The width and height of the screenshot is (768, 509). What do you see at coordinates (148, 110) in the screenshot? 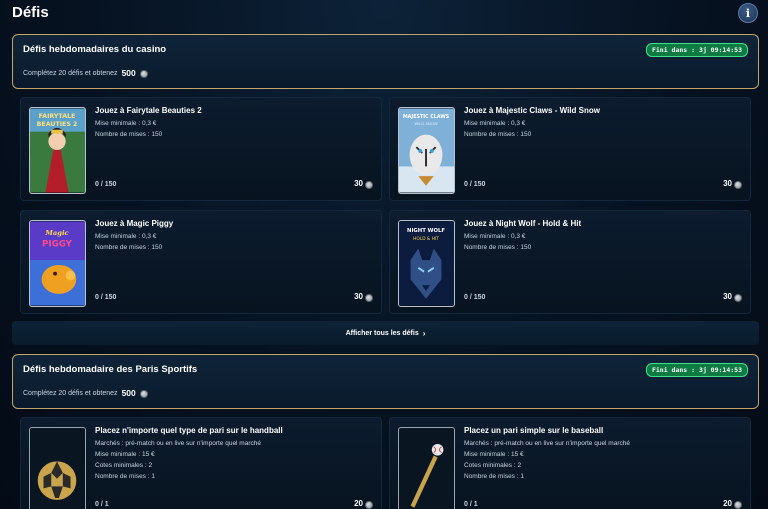
I see `challenge-title: Jouez à Fairytale Beauties 2` at bounding box center [148, 110].